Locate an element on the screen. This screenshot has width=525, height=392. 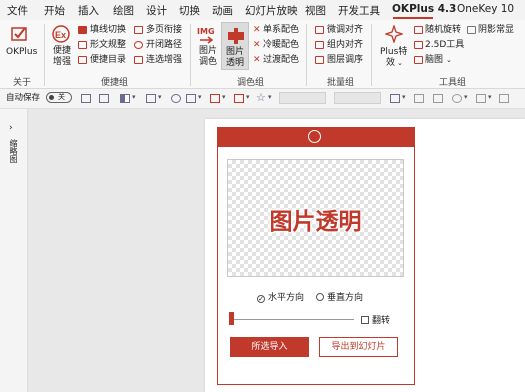
star-icon: ☆ is located at coordinates (261, 97).